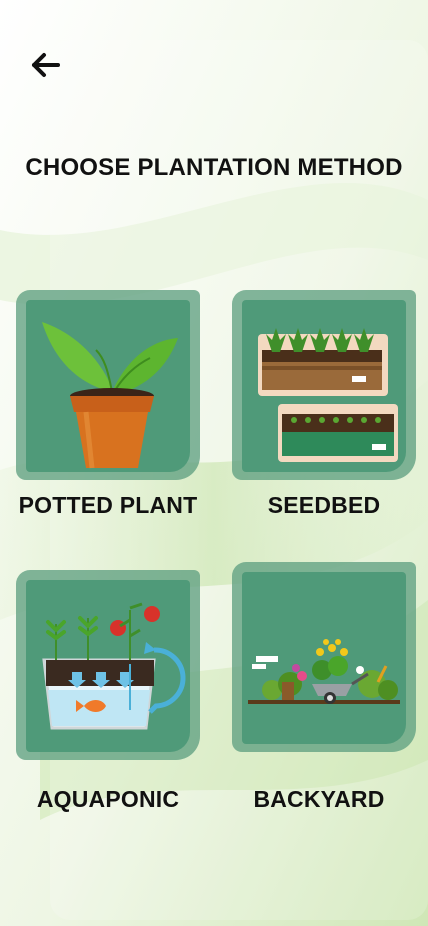 This screenshot has height=926, width=428. Describe the element at coordinates (323, 505) in the screenshot. I see `seedbed-label: SEEDBED` at that location.